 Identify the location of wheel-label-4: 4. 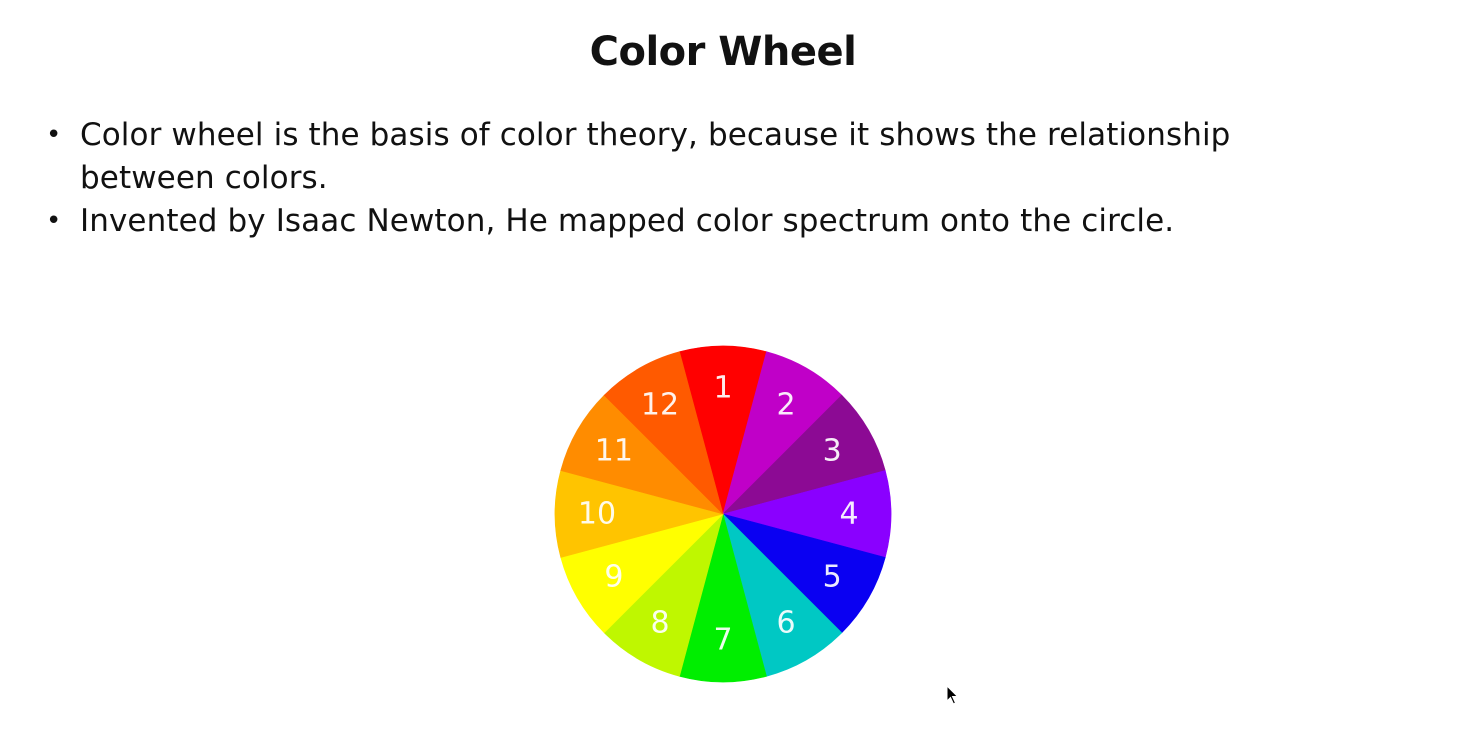
(848, 514).